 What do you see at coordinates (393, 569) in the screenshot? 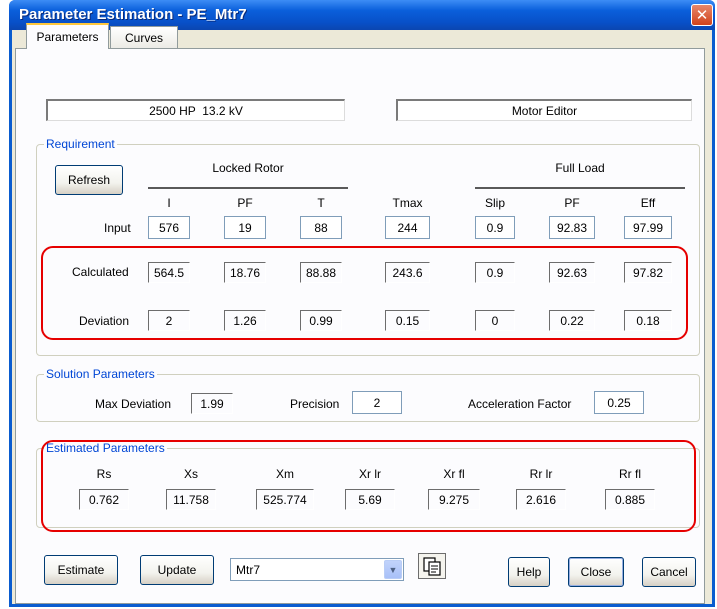
I see `chevron-down-icon: ▼` at bounding box center [393, 569].